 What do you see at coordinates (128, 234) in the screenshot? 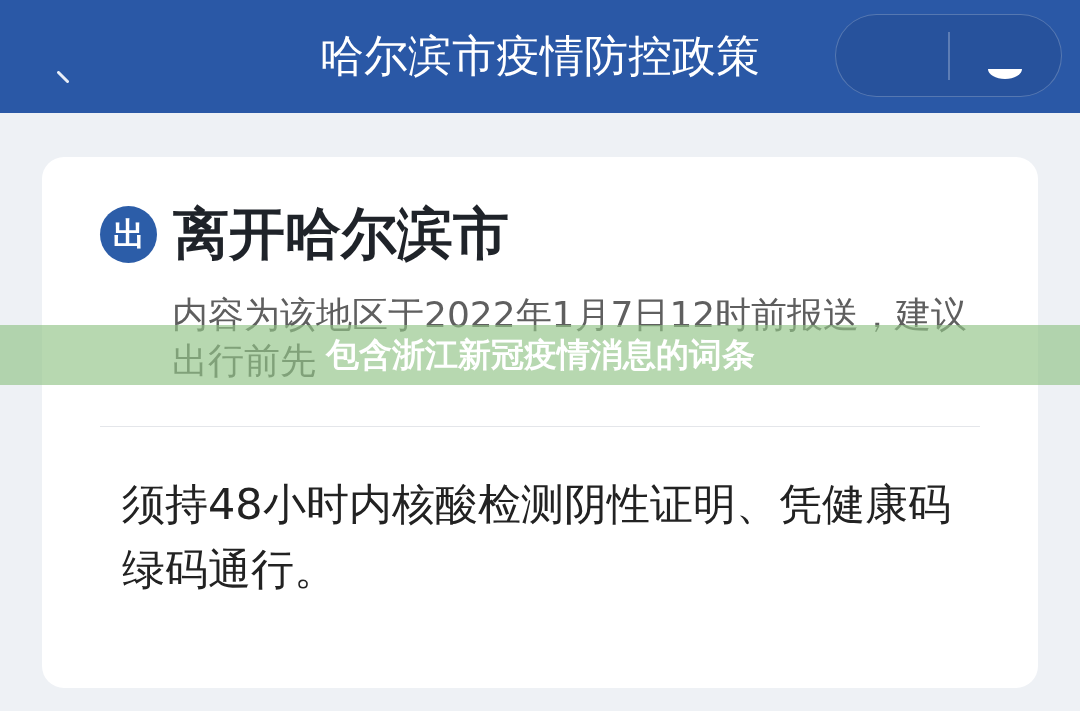
I see `exit-badge: 出` at bounding box center [128, 234].